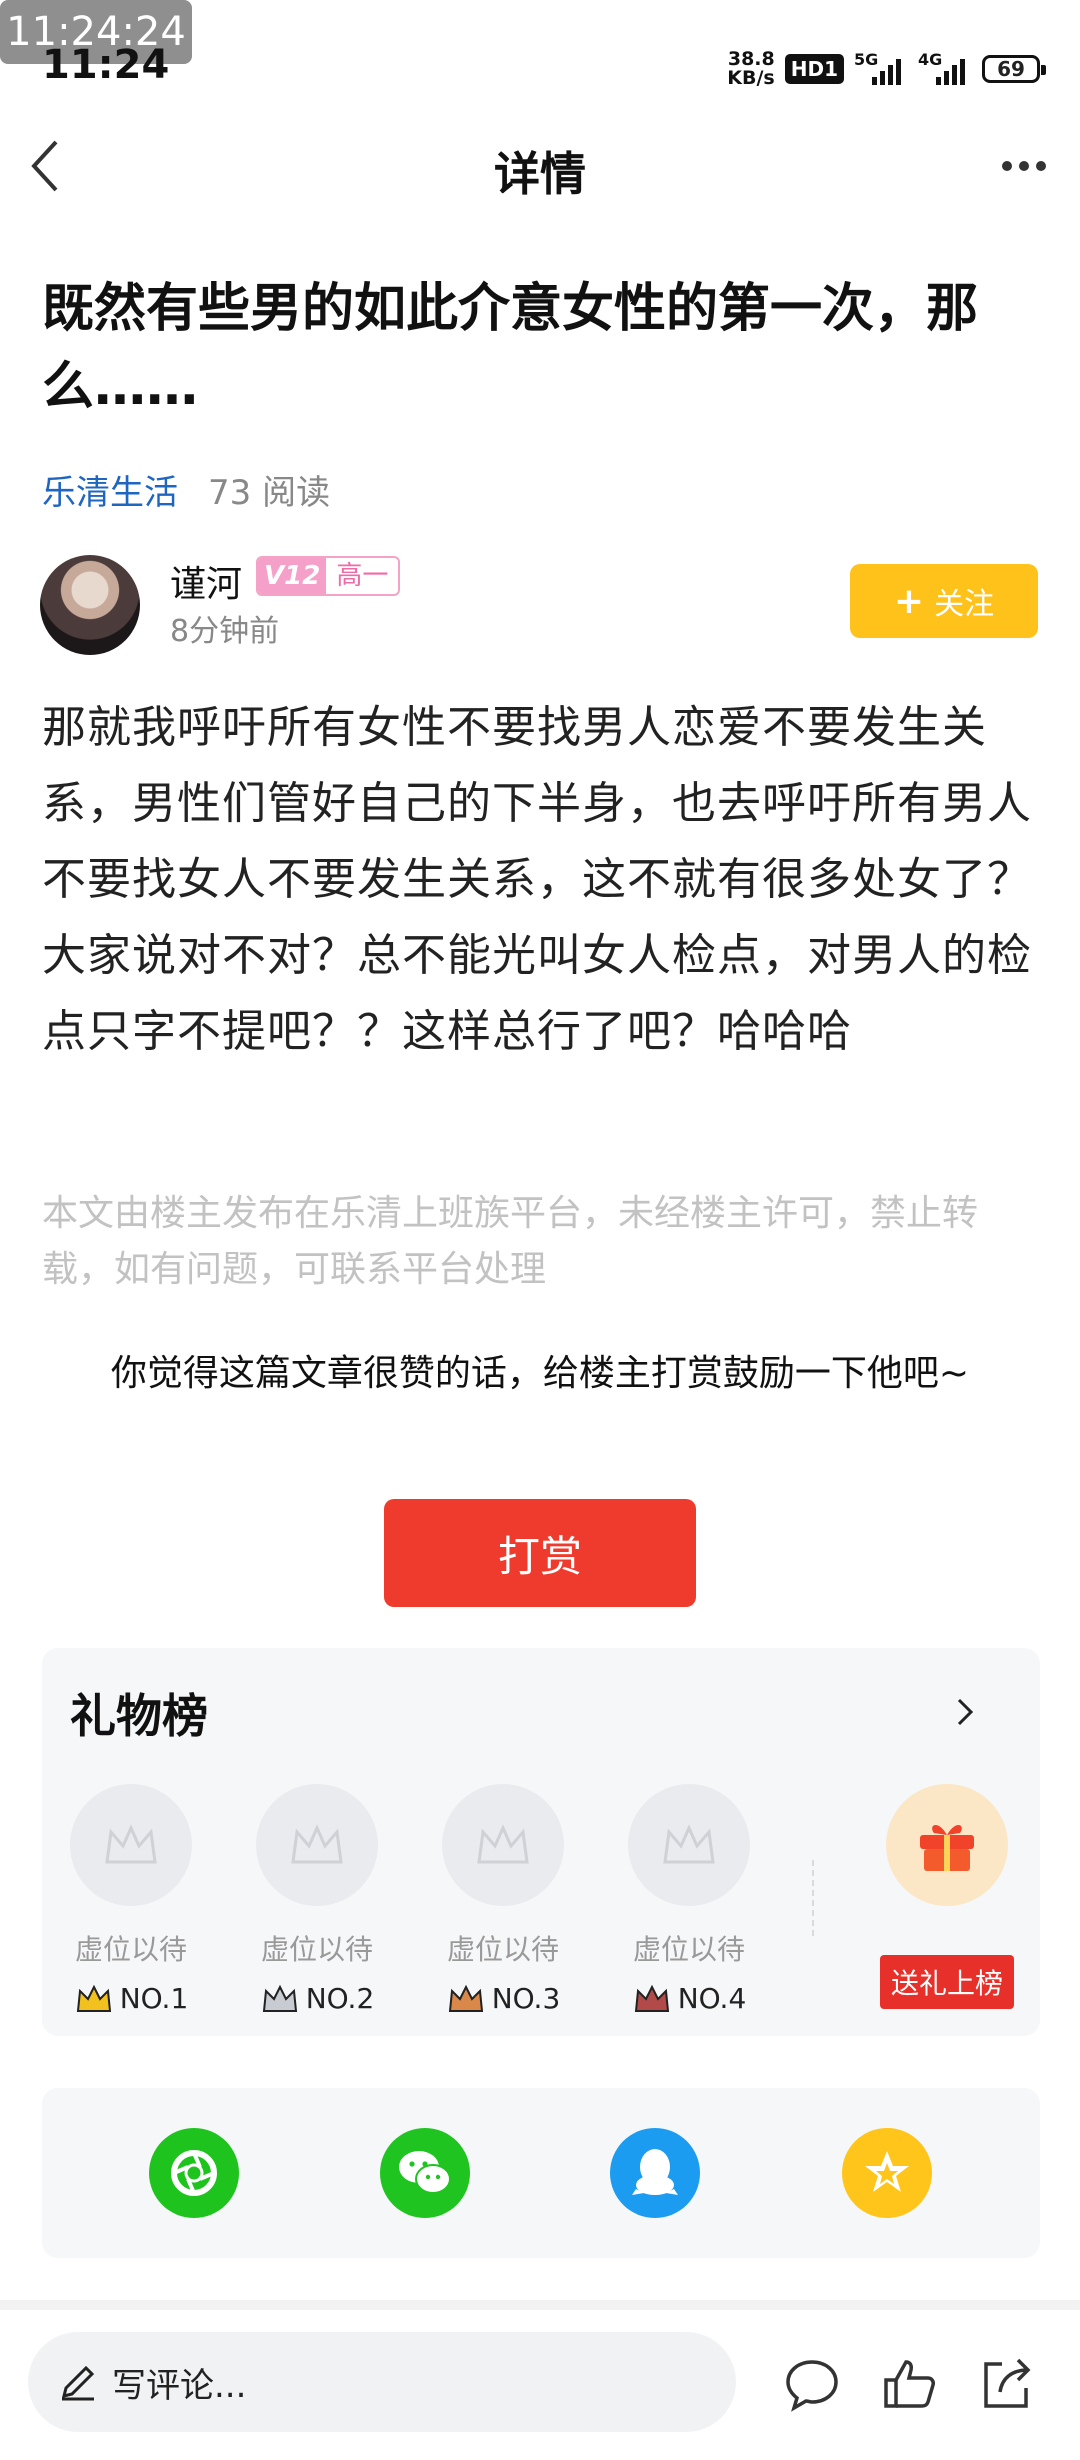 The height and width of the screenshot is (2460, 1080). What do you see at coordinates (1007, 166) in the screenshot?
I see `more-dots-icon` at bounding box center [1007, 166].